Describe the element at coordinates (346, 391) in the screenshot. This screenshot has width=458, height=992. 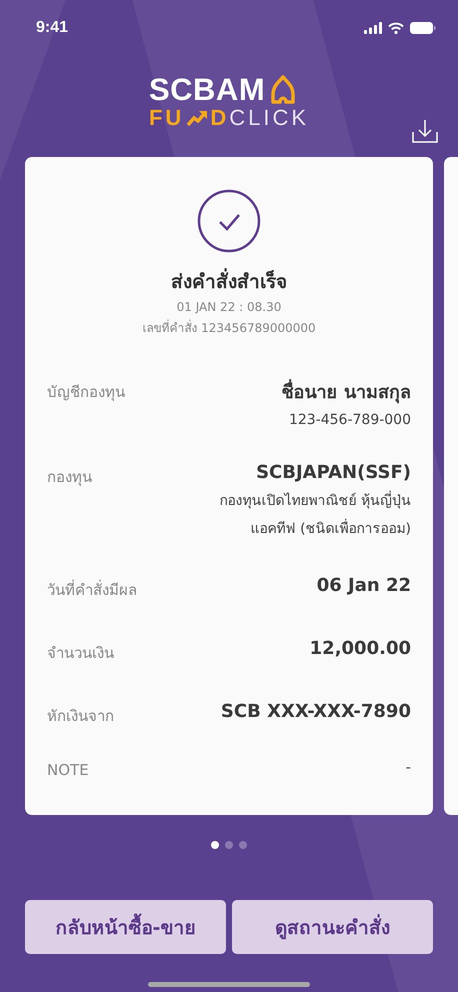
I see `field-value: ชื่อนาย นามสกุล` at that location.